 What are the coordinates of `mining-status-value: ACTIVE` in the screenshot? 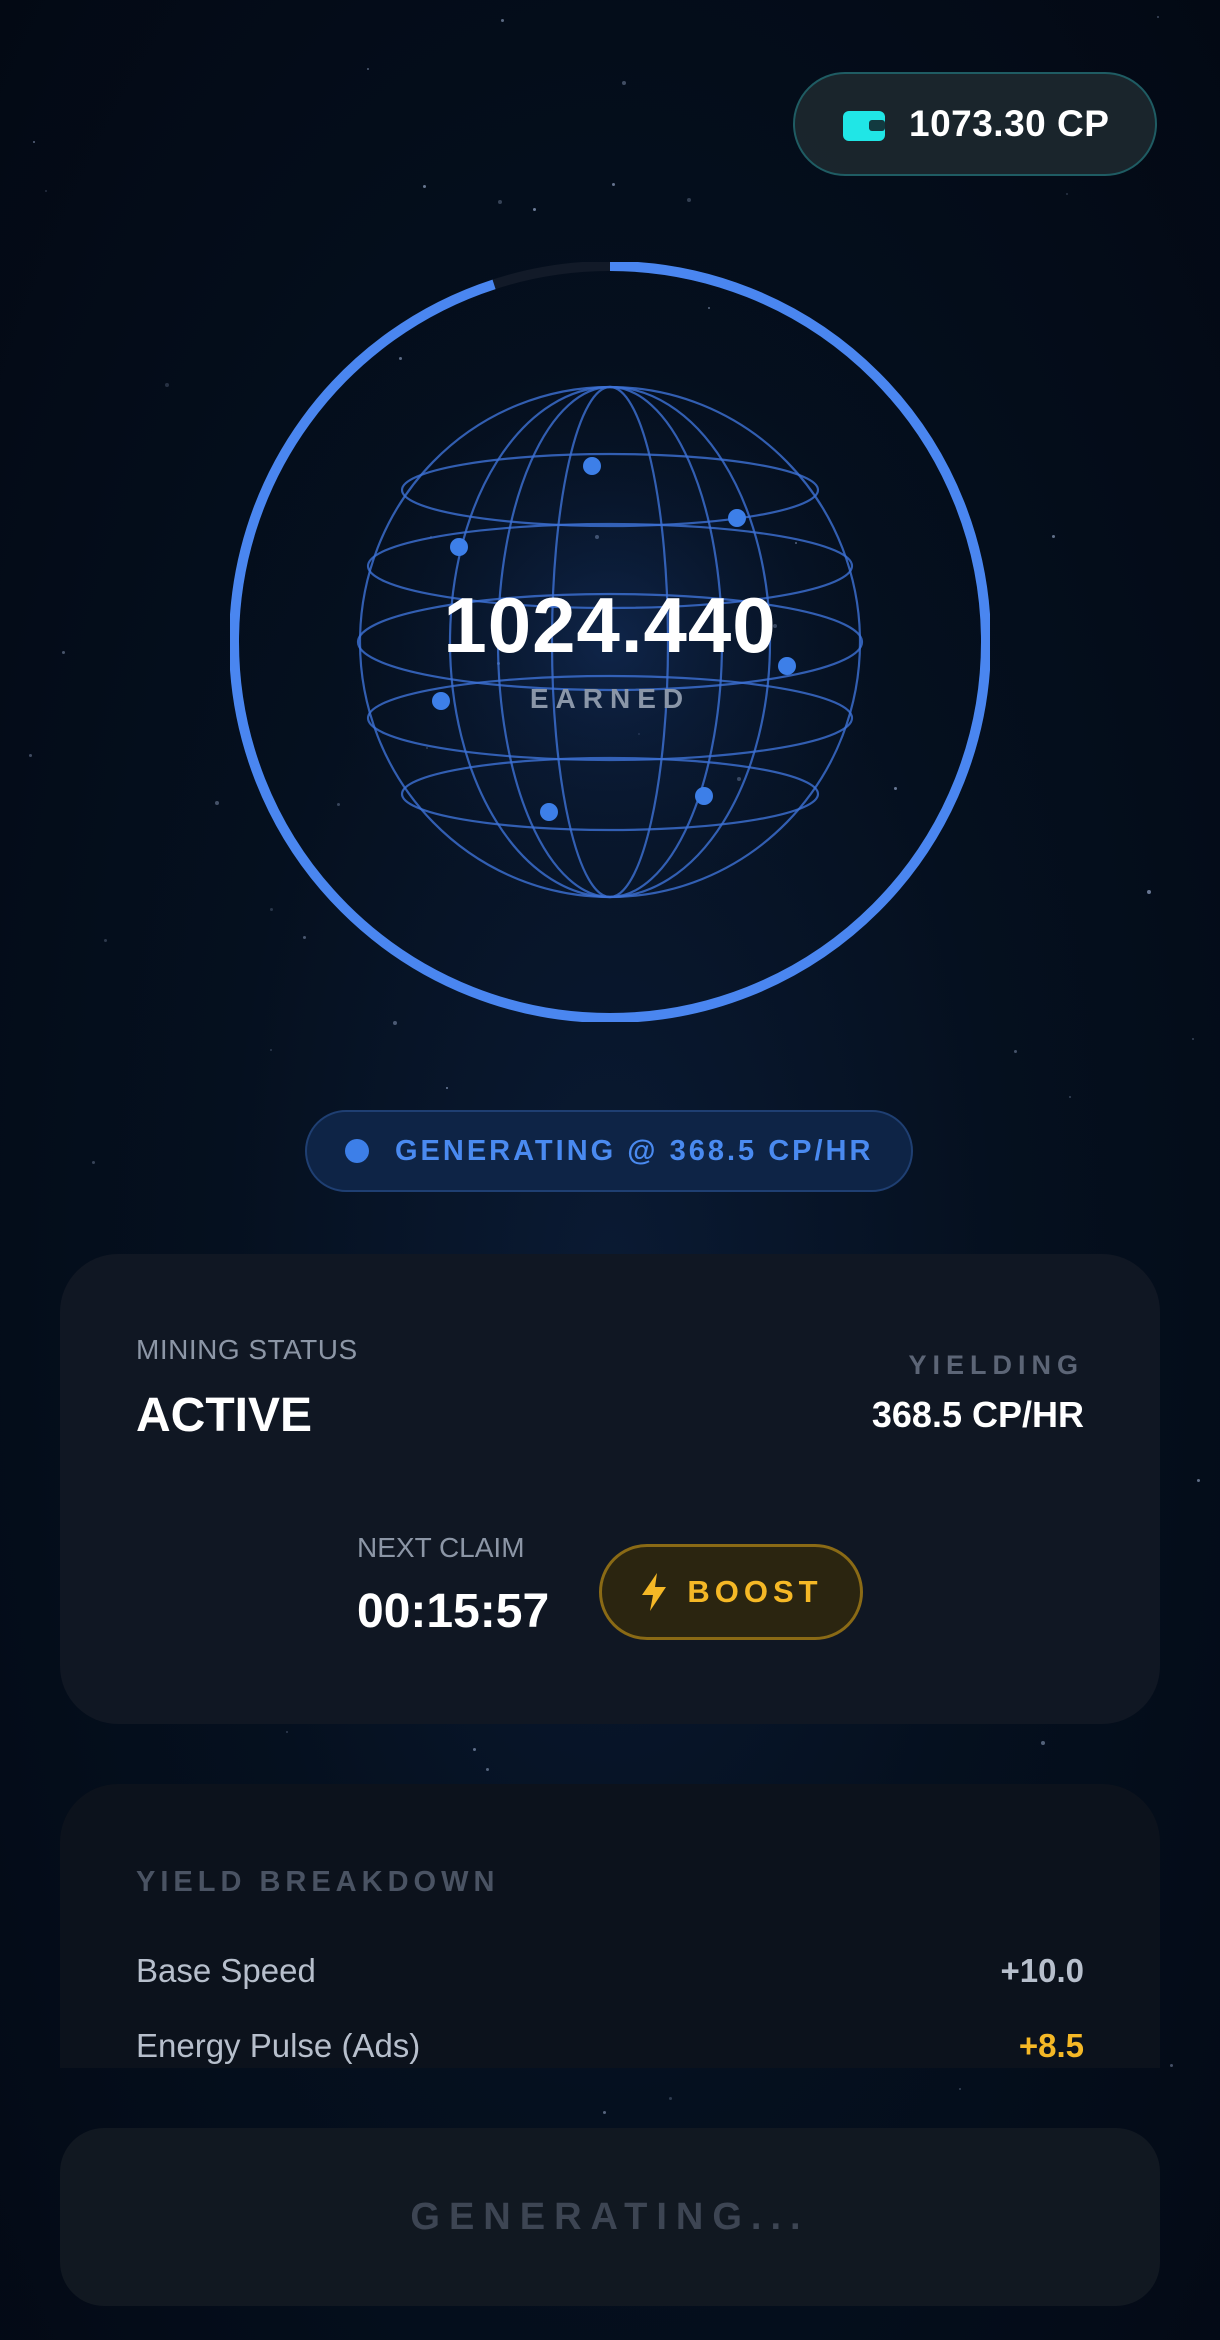 It's located at (224, 1415).